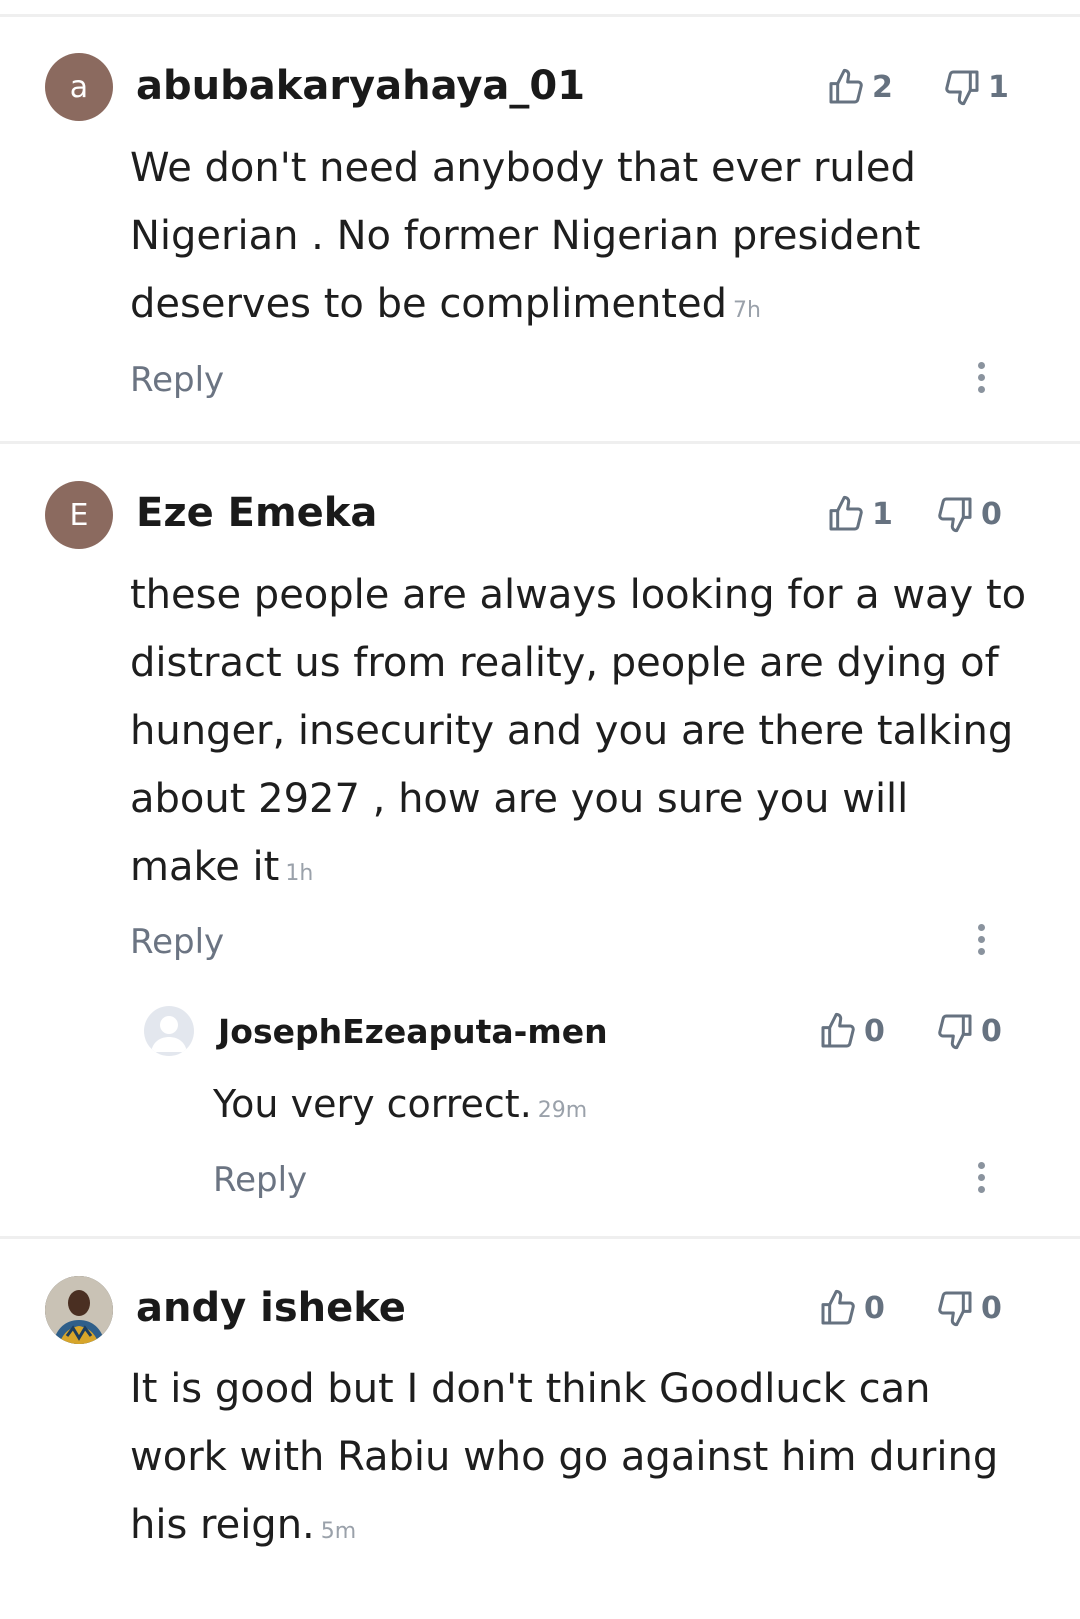  What do you see at coordinates (372, 1104) in the screenshot?
I see `reply-text: You very correct.` at bounding box center [372, 1104].